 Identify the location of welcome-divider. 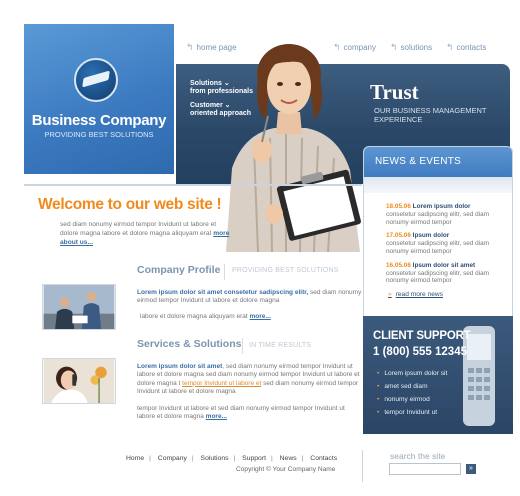
(193, 185).